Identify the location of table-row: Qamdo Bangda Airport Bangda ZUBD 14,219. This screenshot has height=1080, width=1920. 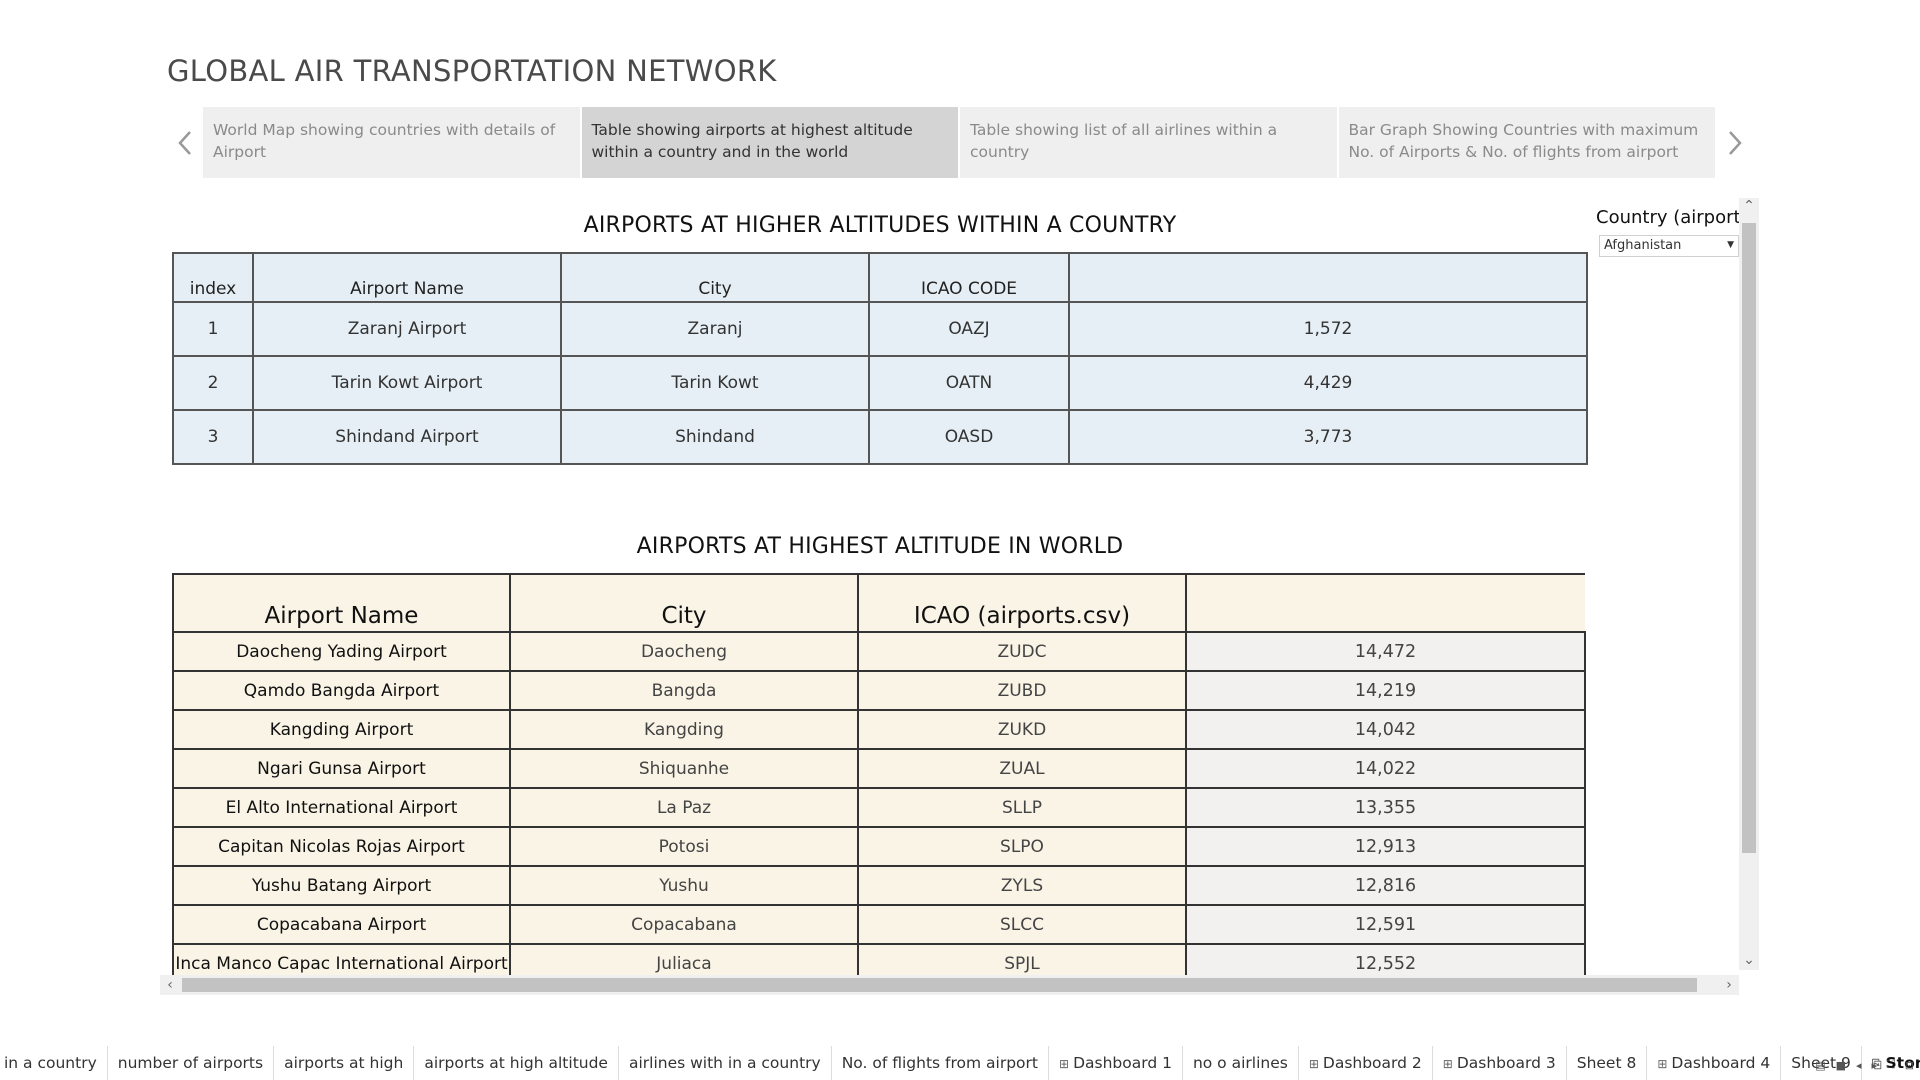
(879, 690).